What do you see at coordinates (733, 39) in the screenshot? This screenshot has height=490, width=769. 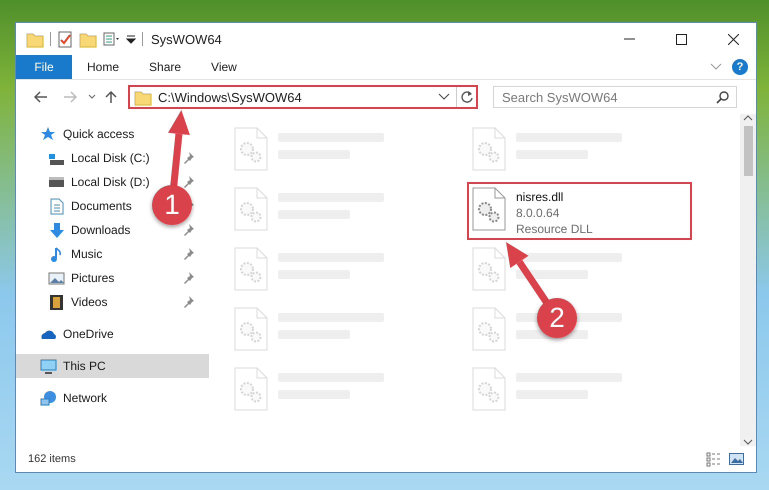 I see `close-icon` at bounding box center [733, 39].